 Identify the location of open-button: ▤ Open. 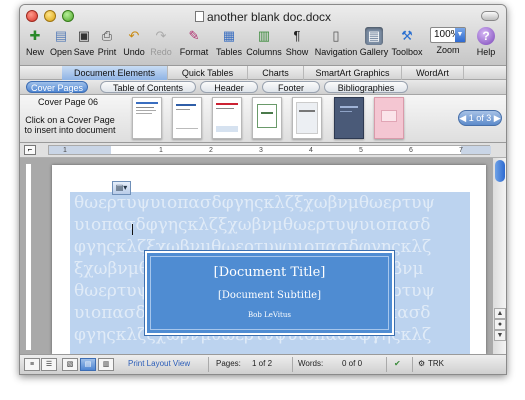
(61, 45).